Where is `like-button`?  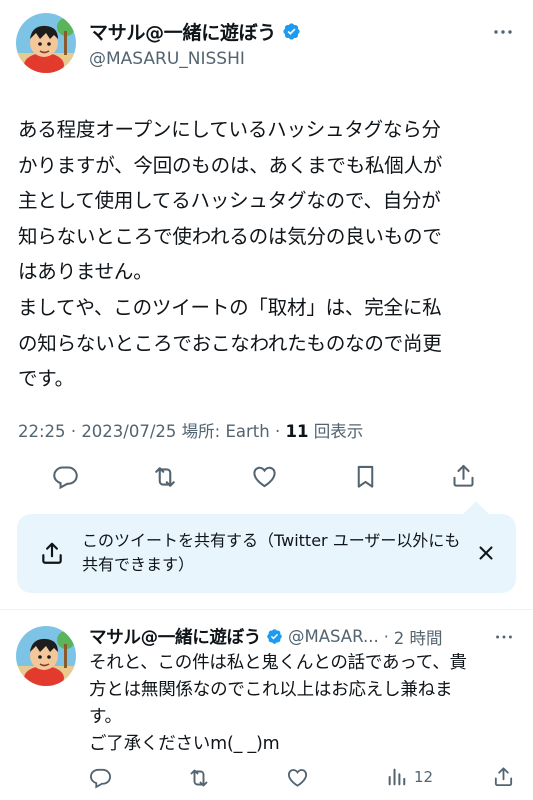 like-button is located at coordinates (264, 476).